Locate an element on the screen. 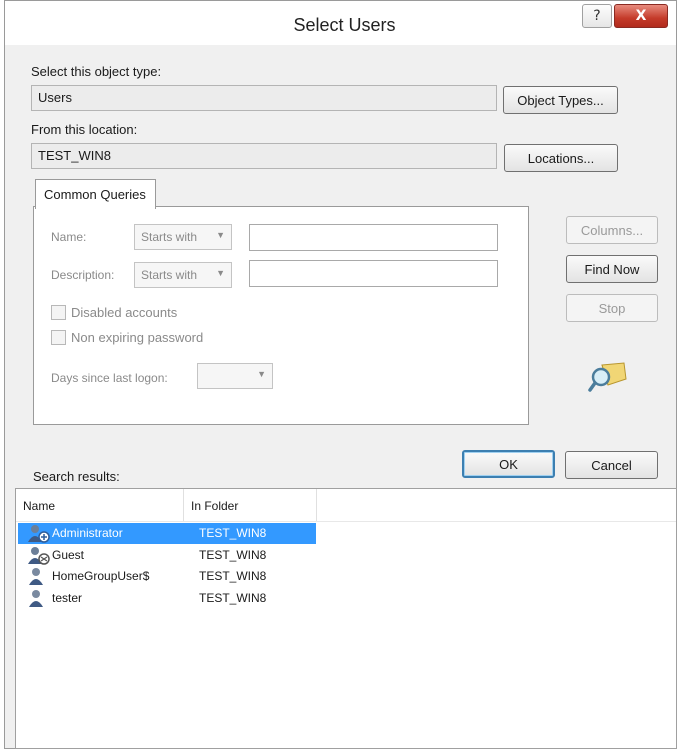 This screenshot has width=679, height=751. name-label: Name: is located at coordinates (69, 237).